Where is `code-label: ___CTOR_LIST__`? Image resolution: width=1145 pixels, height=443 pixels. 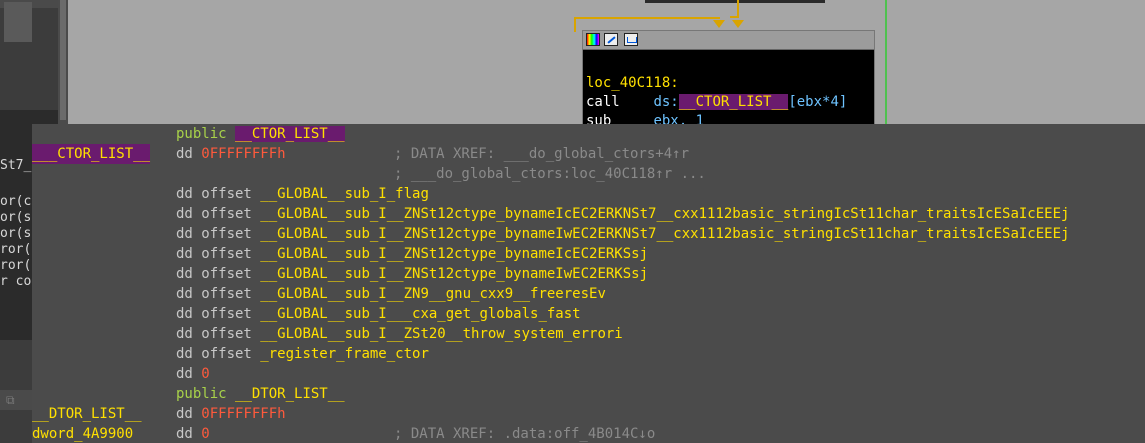
code-label: ___CTOR_LIST__ is located at coordinates (91, 154).